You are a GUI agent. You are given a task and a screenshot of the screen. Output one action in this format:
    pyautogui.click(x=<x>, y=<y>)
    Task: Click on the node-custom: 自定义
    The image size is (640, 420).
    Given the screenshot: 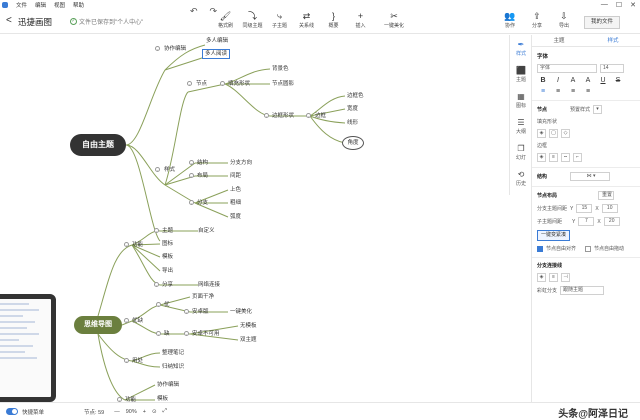 What is the action you would take?
    pyautogui.click(x=206, y=231)
    